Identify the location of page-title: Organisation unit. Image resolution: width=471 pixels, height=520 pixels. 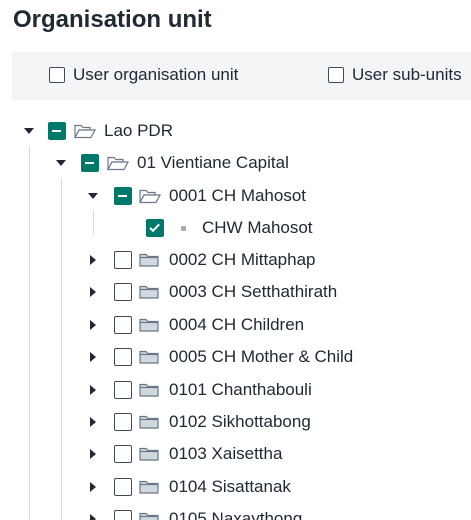
(112, 19).